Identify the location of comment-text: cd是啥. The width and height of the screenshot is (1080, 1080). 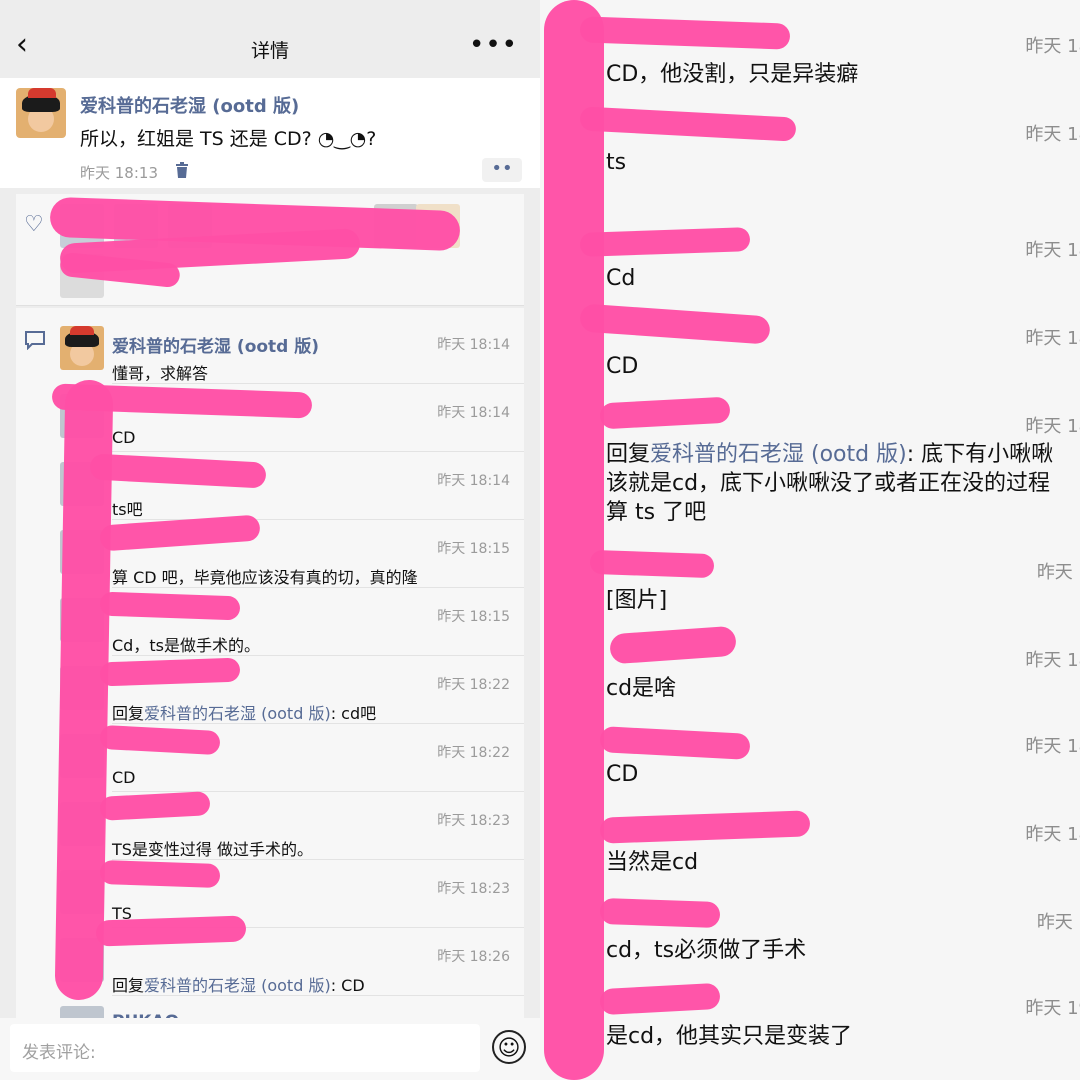
(641, 688).